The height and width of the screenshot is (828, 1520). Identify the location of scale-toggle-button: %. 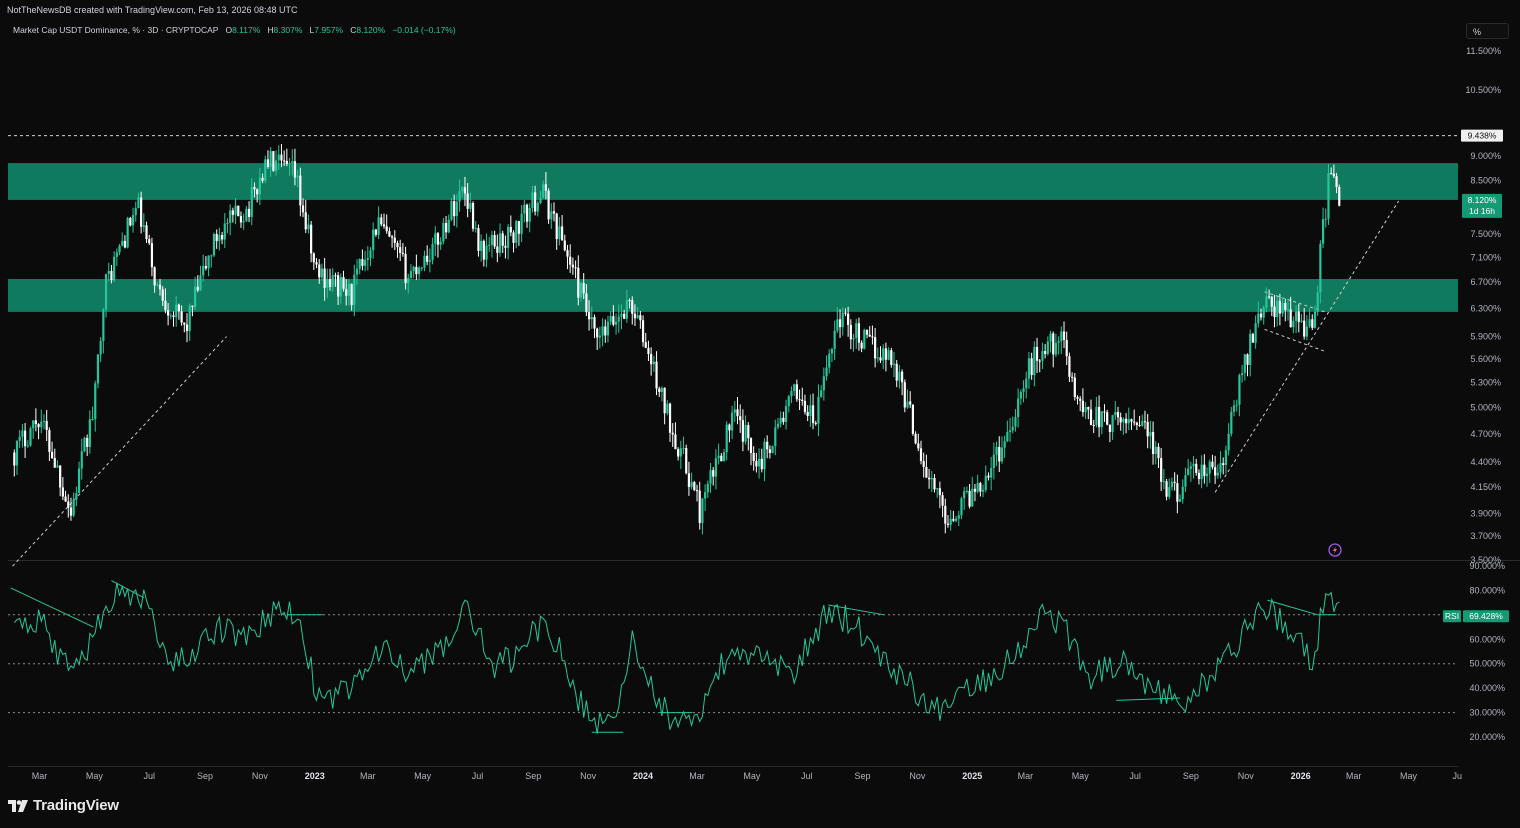
(1487, 31).